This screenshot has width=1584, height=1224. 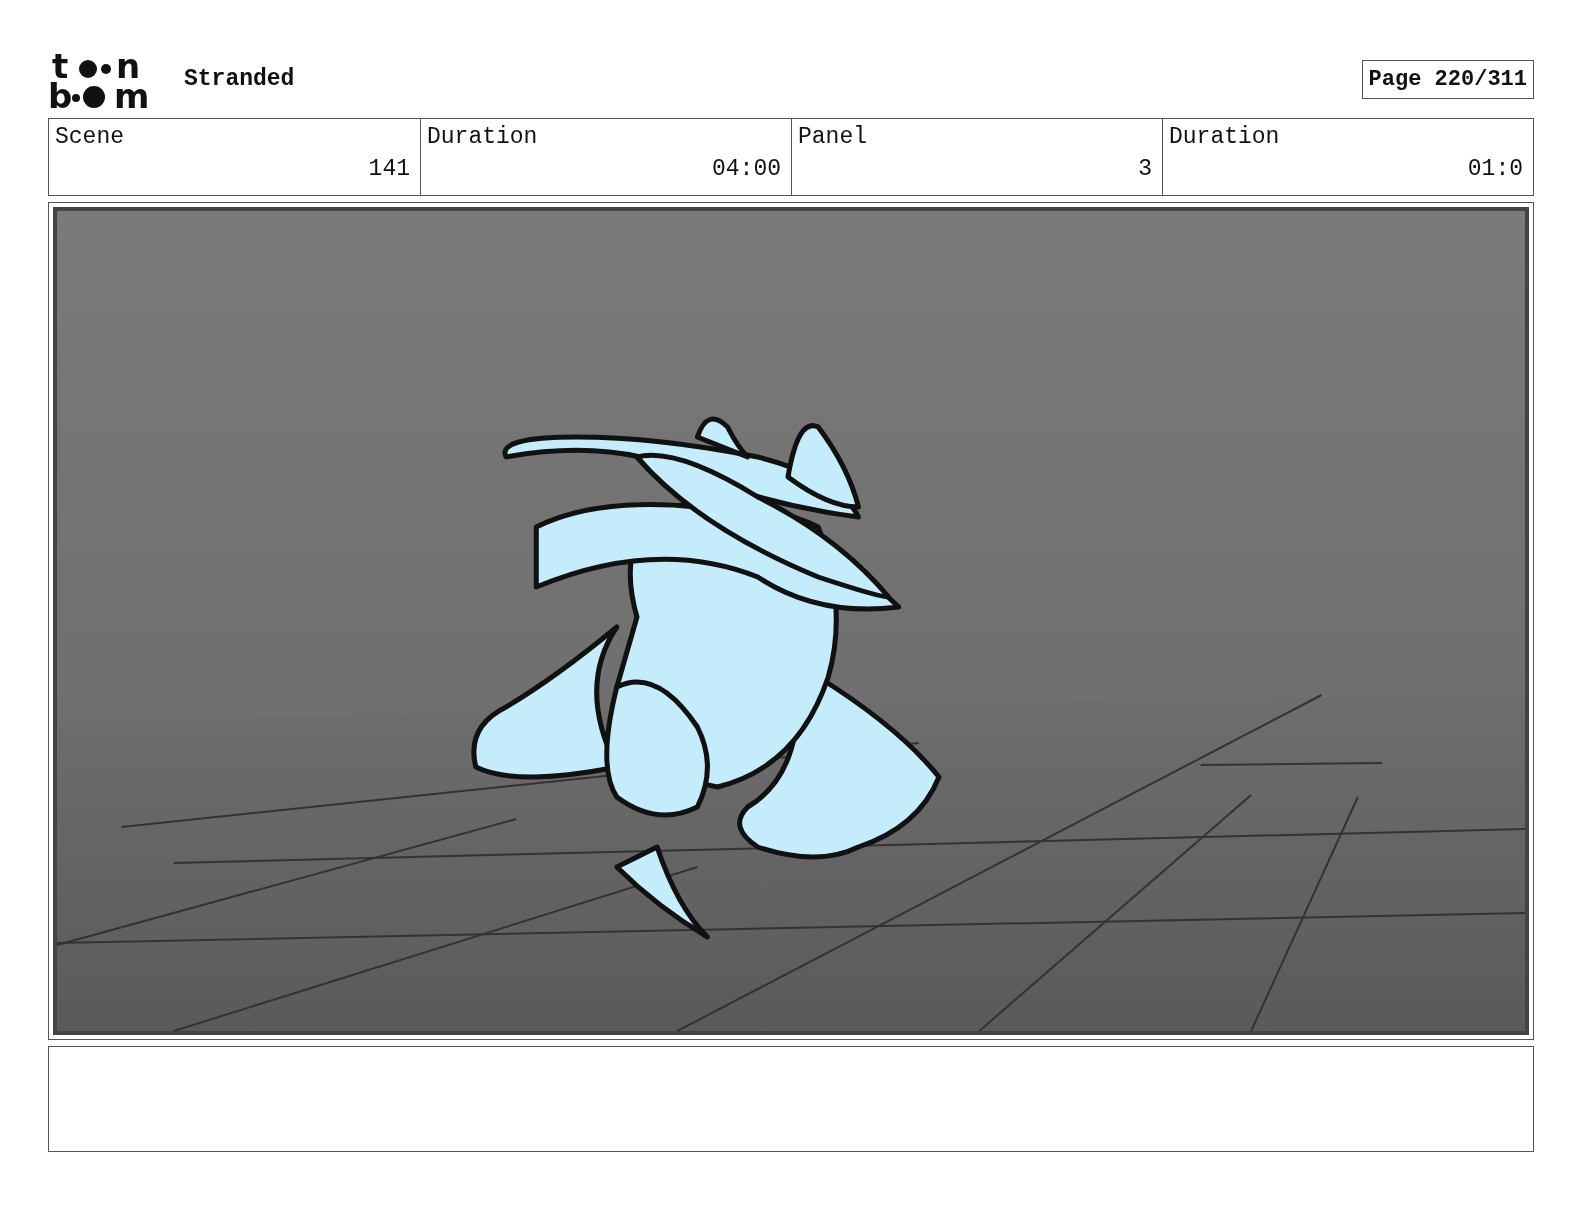 What do you see at coordinates (1145, 169) in the screenshot?
I see `table-cell-text: 3` at bounding box center [1145, 169].